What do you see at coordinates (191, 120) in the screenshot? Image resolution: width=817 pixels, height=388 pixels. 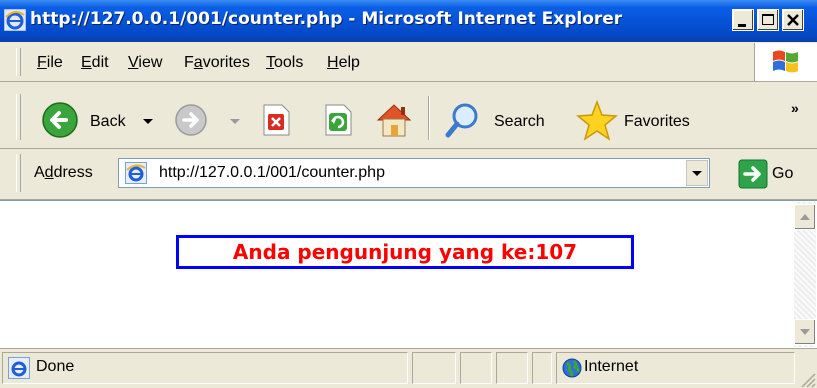 I see `forward-arrow-icon` at bounding box center [191, 120].